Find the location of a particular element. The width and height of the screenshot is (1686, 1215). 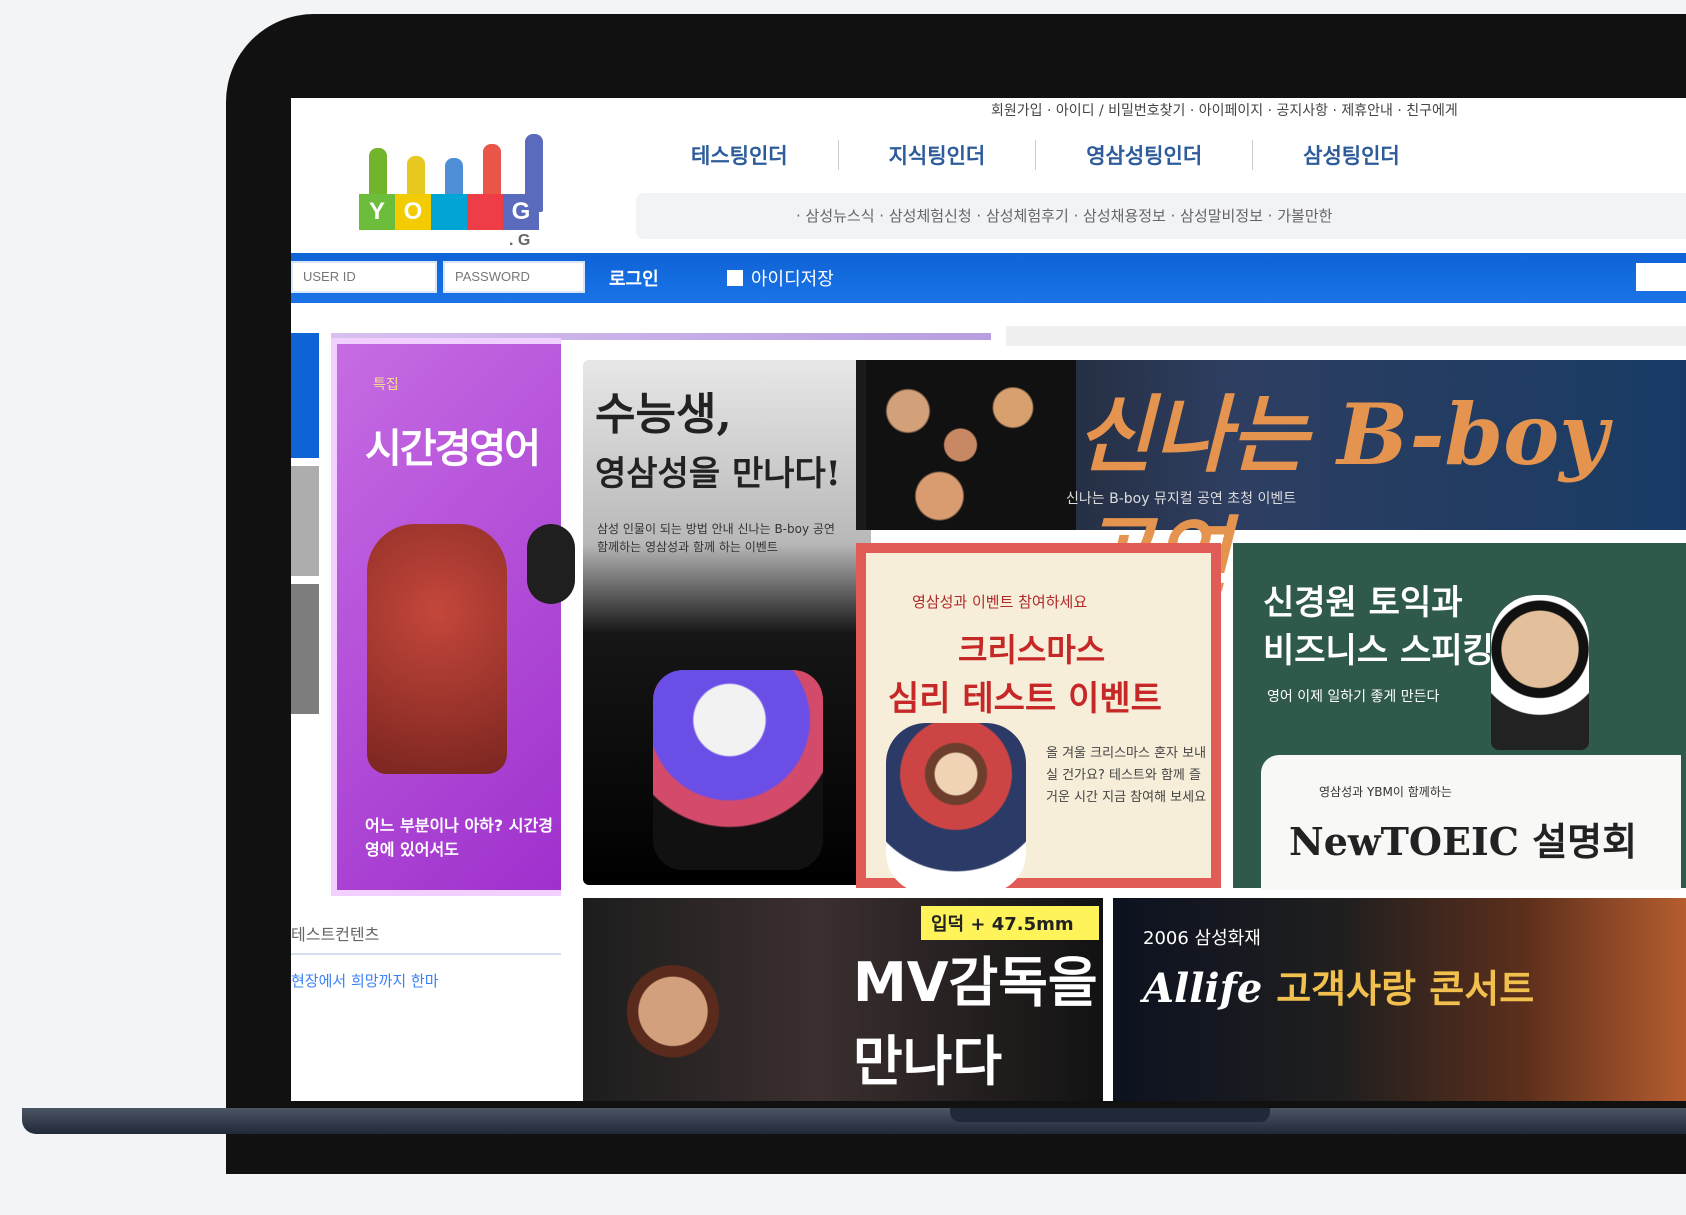

christmas-title1: 크리스마스 is located at coordinates (1032, 650).